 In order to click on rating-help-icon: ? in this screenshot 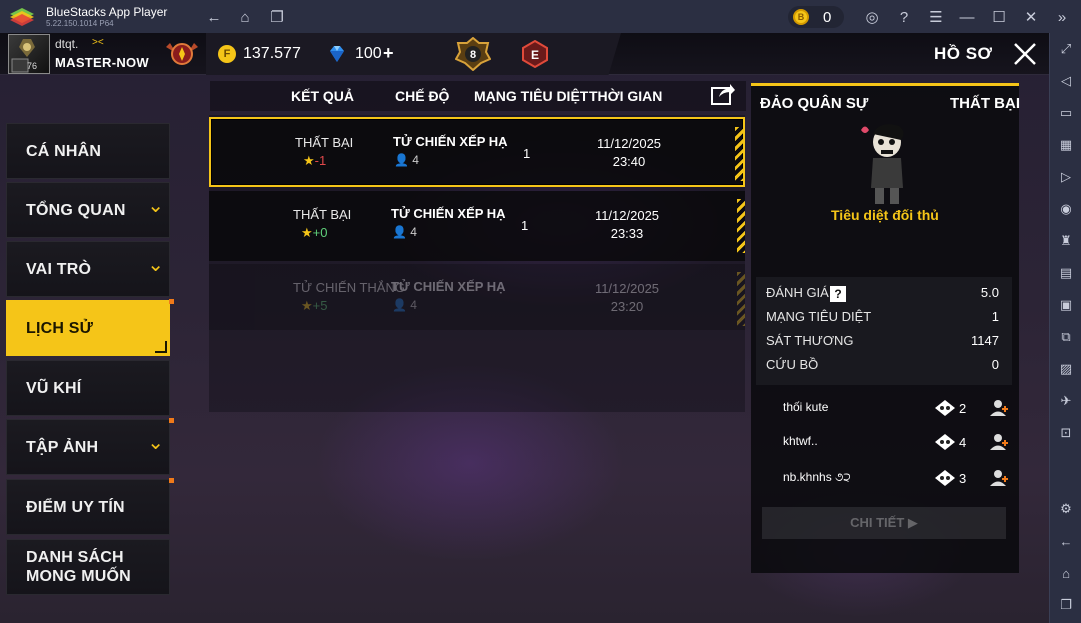, I will do `click(838, 294)`.